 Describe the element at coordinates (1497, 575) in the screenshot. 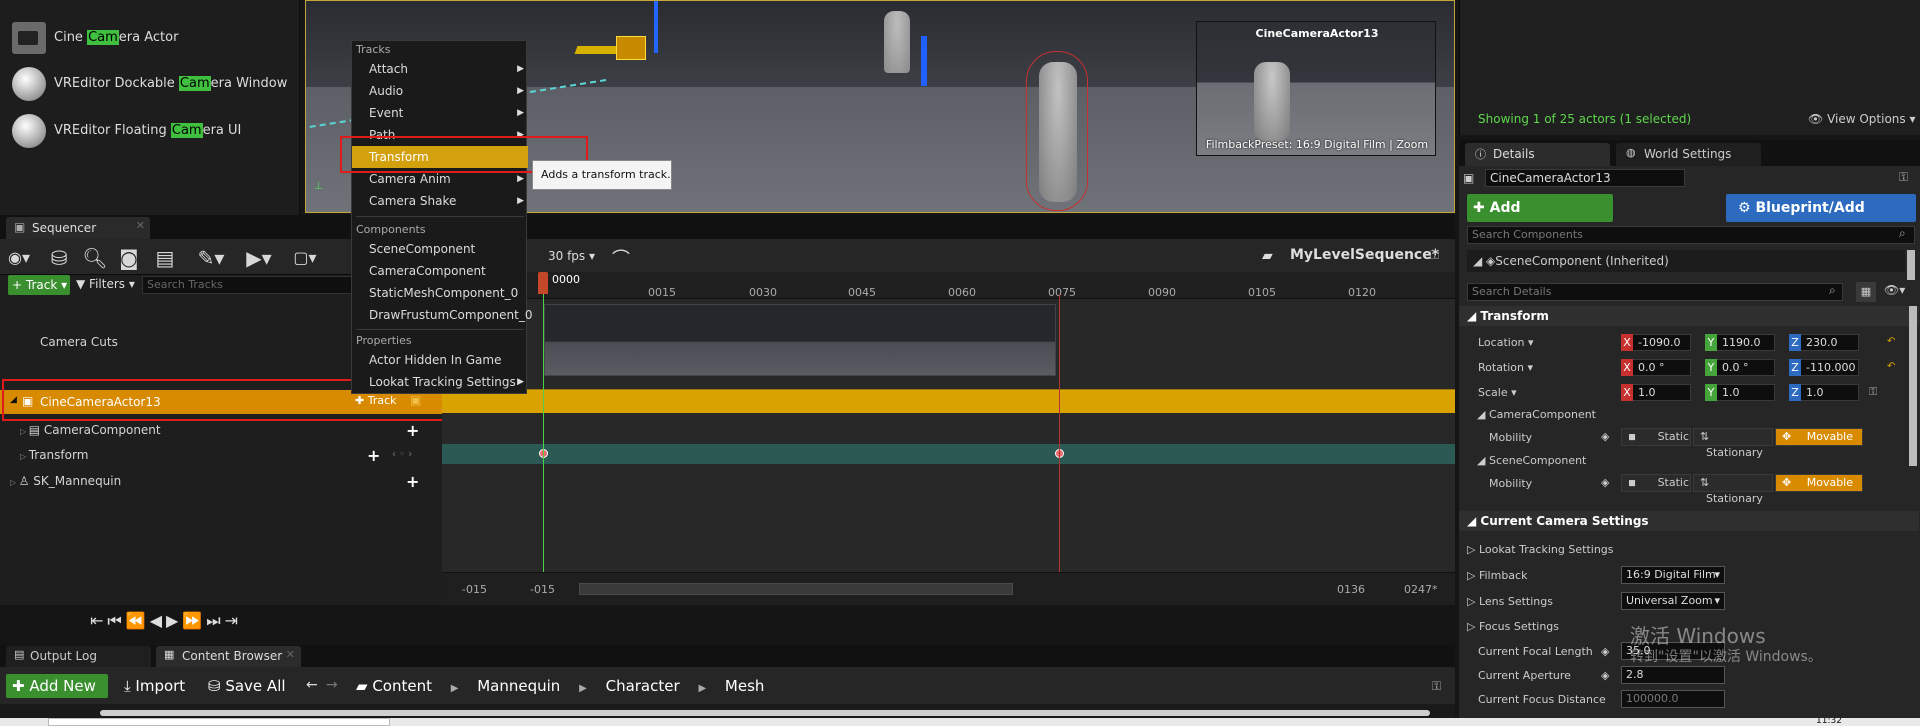

I see `filmback-row: ▷ Filmback` at that location.